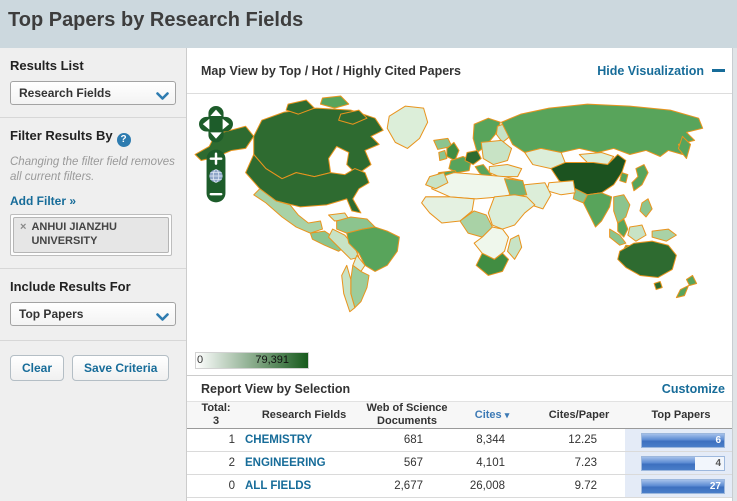 The width and height of the screenshot is (737, 501). I want to click on top-papers-bar: 4, so click(683, 463).